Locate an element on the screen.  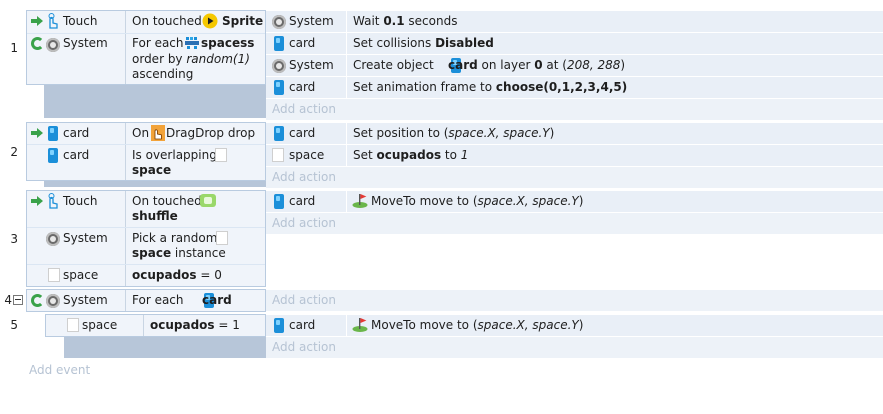
event-number: 1 is located at coordinates (14, 48).